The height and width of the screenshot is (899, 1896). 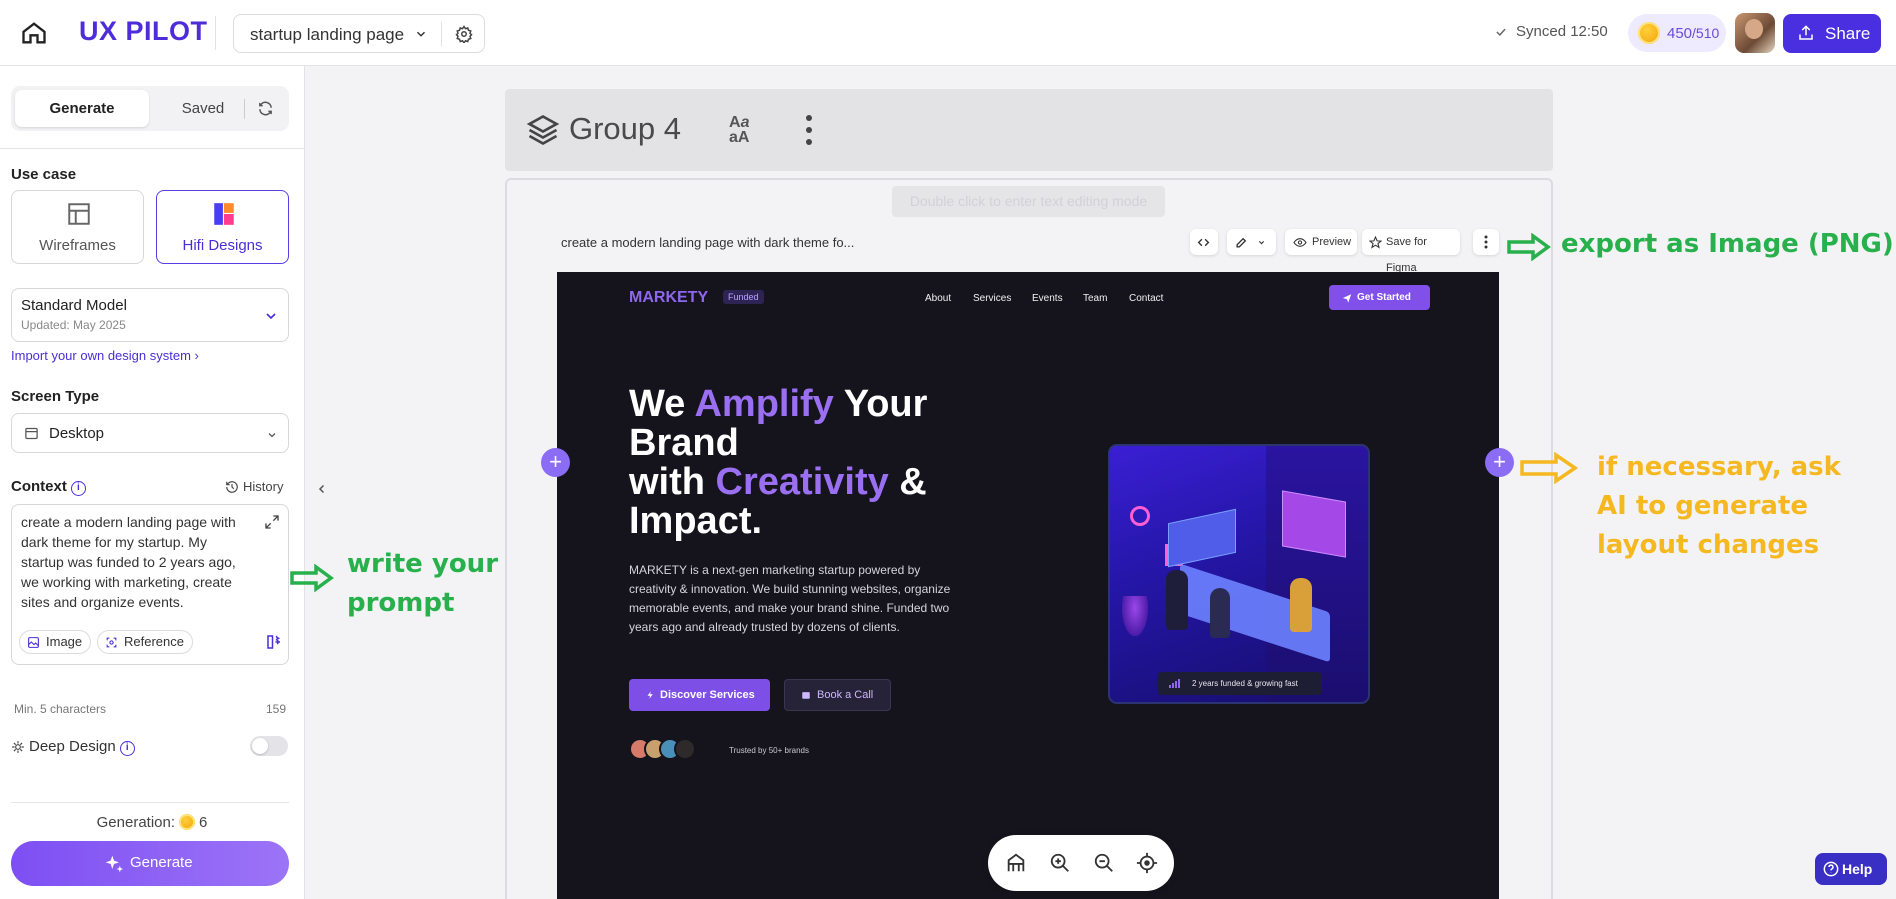 I want to click on yellow-arrow-icon, so click(x=1549, y=468).